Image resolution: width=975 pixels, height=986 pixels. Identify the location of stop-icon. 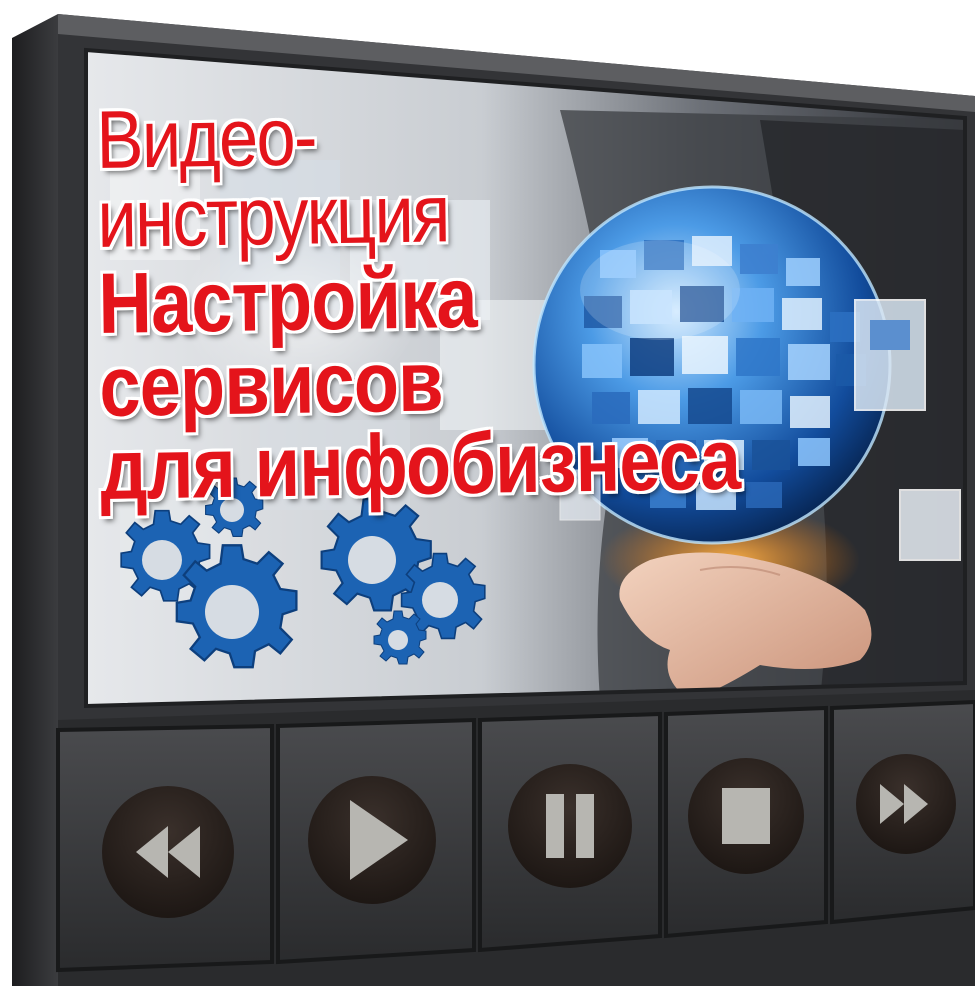
(746, 816).